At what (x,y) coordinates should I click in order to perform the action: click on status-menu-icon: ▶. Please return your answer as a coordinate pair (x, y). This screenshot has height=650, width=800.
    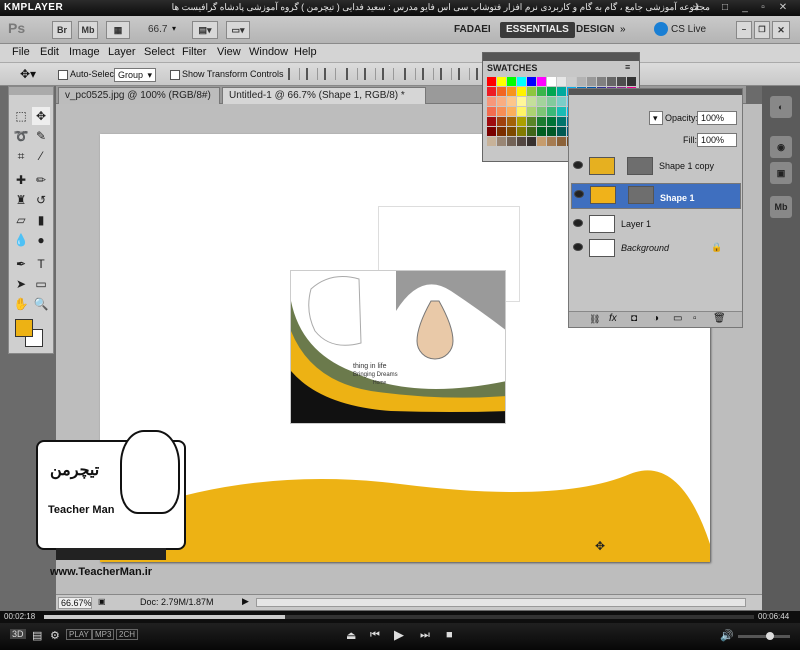
    Looking at the image, I should click on (245, 601).